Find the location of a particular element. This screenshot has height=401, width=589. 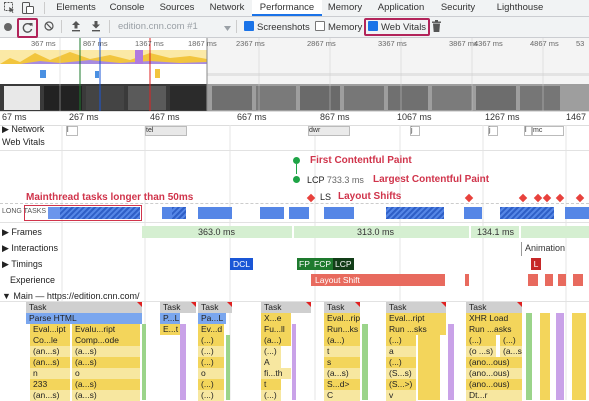

tab-memory: Memory is located at coordinates (345, 8).